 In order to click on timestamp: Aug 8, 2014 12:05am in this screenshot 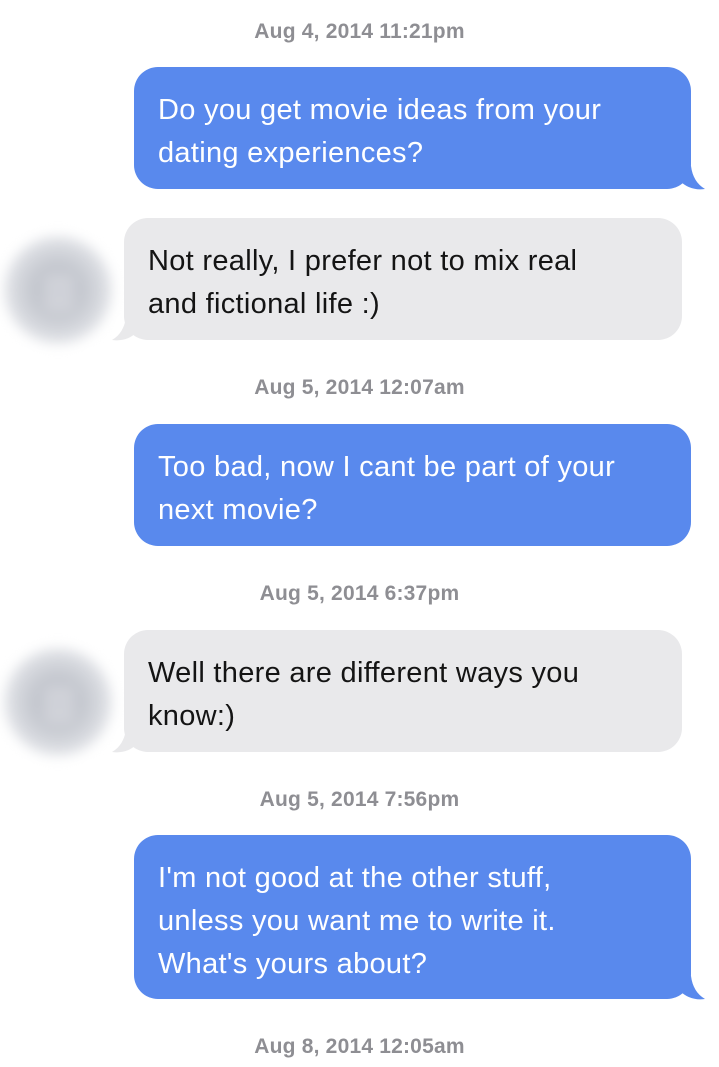, I will do `click(359, 1046)`.